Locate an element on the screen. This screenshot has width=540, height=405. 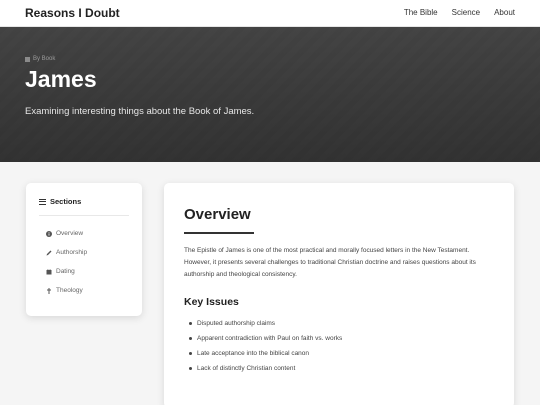
page-title: James is located at coordinates (61, 79).